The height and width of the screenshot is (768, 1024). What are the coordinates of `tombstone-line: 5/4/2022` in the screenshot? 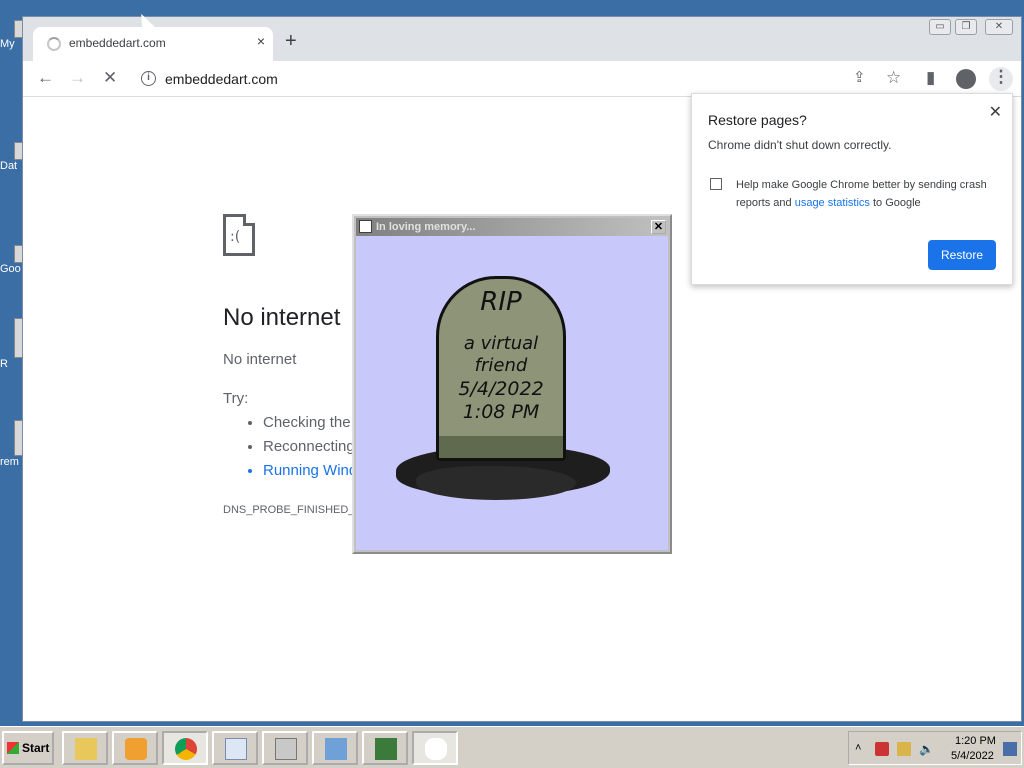 It's located at (501, 389).